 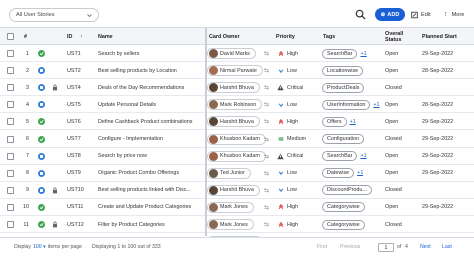 What do you see at coordinates (425, 247) in the screenshot?
I see `next-page-link: Next` at bounding box center [425, 247].